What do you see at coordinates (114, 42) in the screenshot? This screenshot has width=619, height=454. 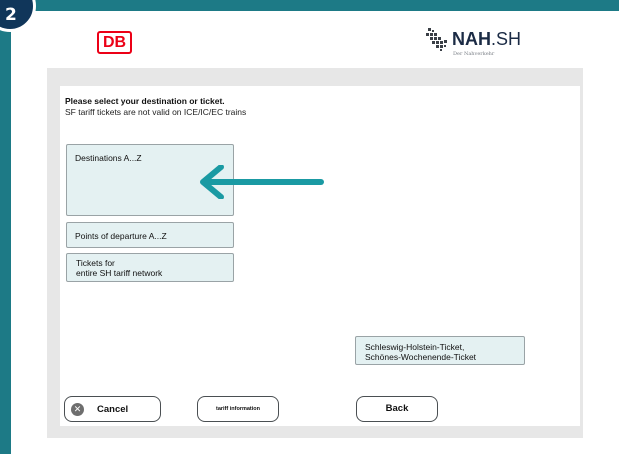 I see `db-logo: DB` at bounding box center [114, 42].